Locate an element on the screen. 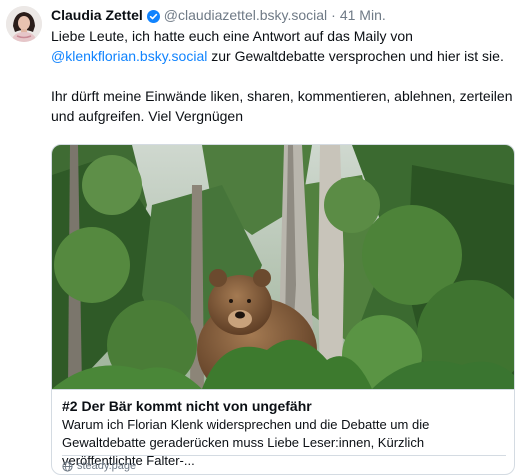 The width and height of the screenshot is (522, 475). link-card-separator is located at coordinates (284, 455).